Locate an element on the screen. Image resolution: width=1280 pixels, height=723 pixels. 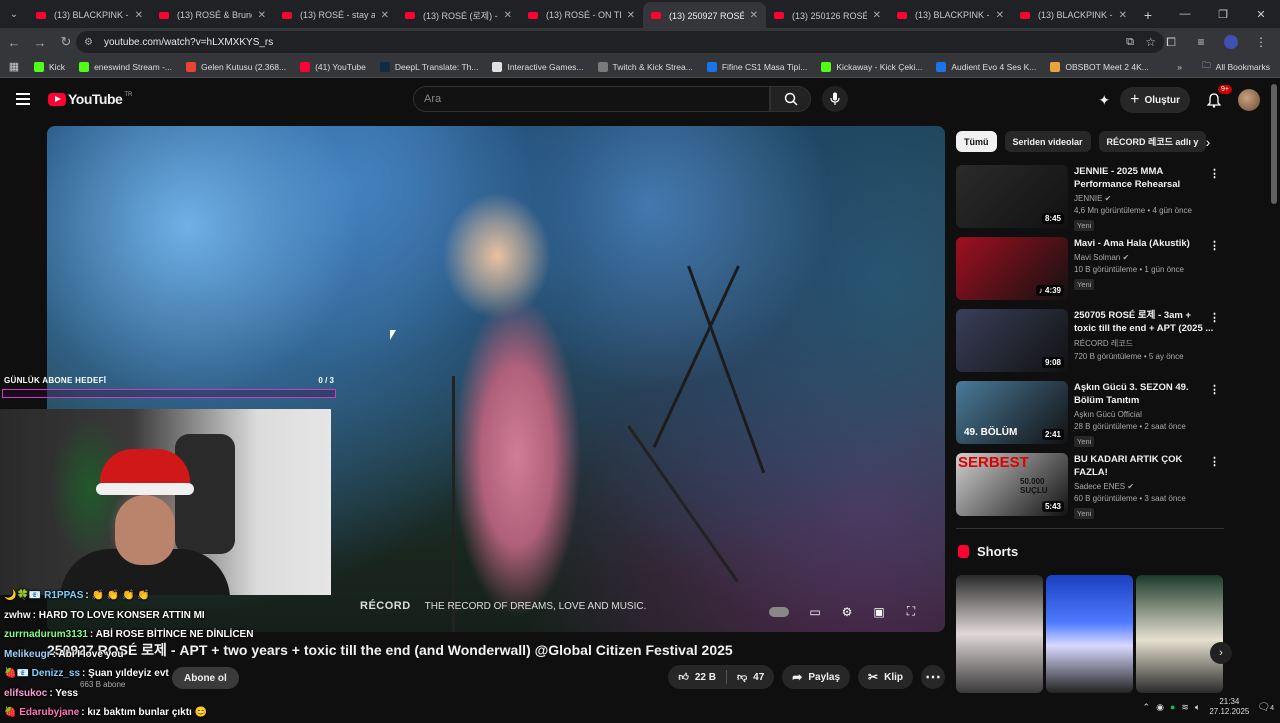
system-clock: 21:34 27.12.2025 is located at coordinates (1229, 707).